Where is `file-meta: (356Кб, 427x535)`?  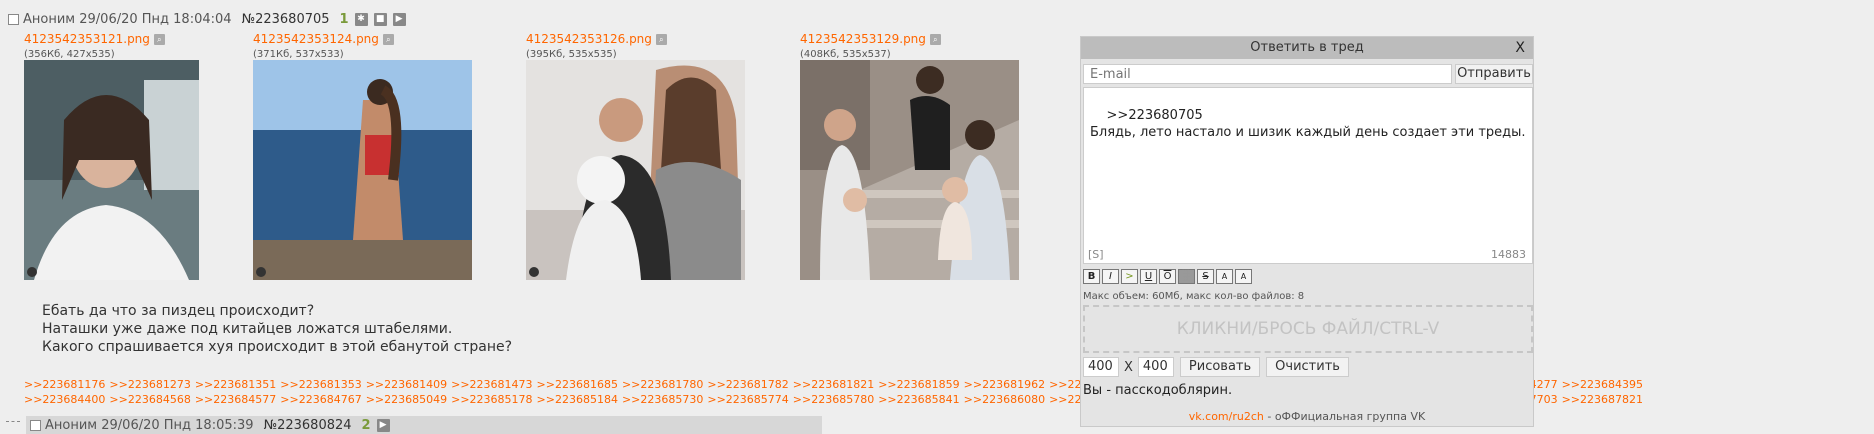
file-meta: (356Кб, 427x535) is located at coordinates (69, 54).